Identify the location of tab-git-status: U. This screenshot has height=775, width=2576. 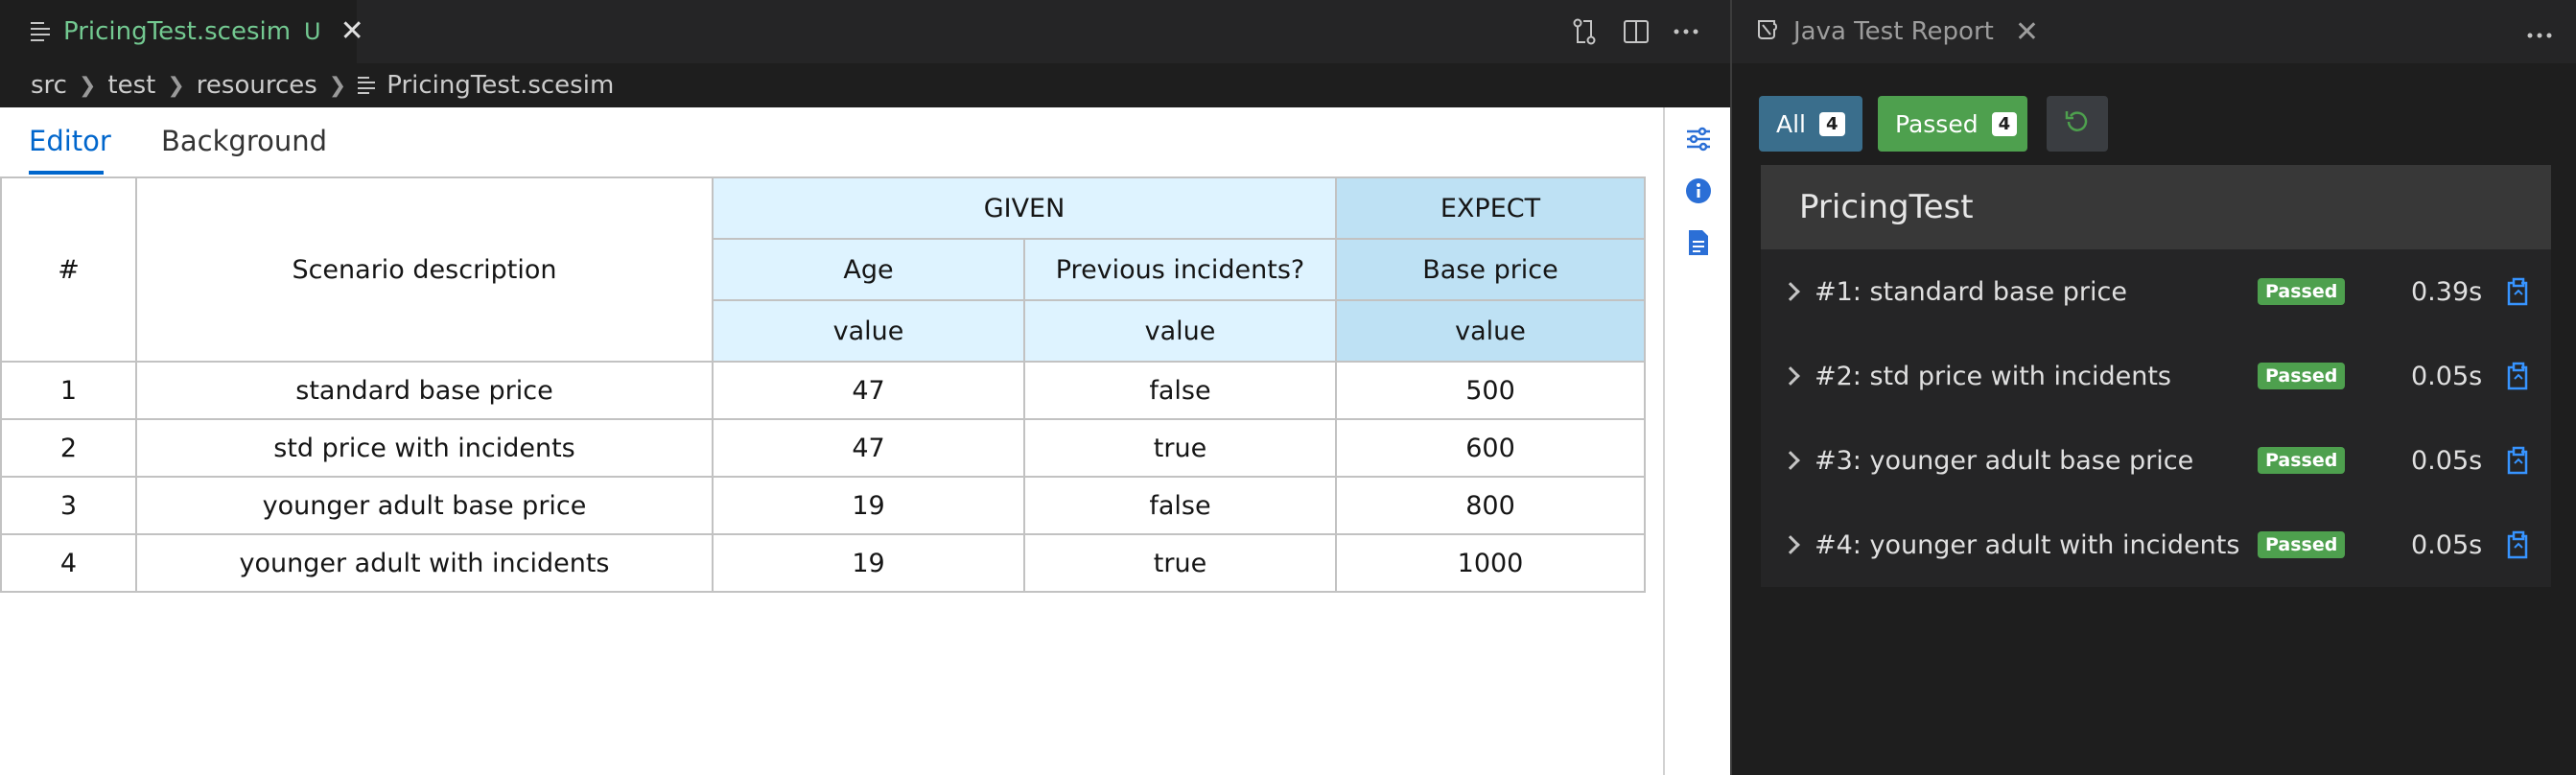
(312, 31).